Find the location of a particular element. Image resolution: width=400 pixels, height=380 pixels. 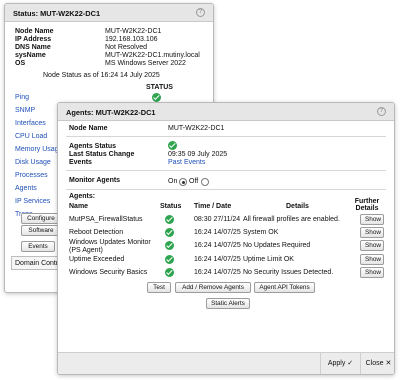

nav-link-ping: Ping is located at coordinates (22, 97).